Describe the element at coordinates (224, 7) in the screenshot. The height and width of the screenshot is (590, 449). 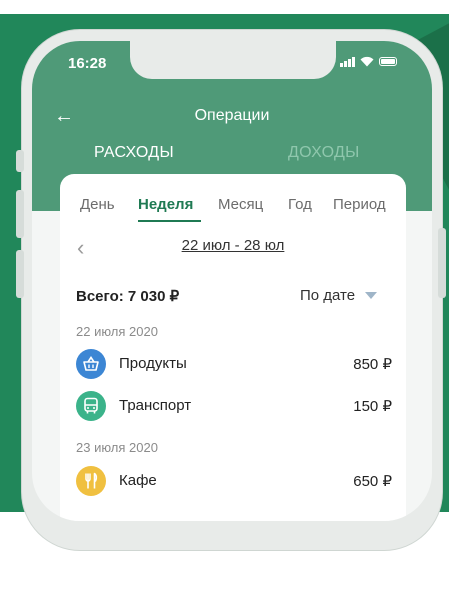
I see `background-top-strip` at that location.